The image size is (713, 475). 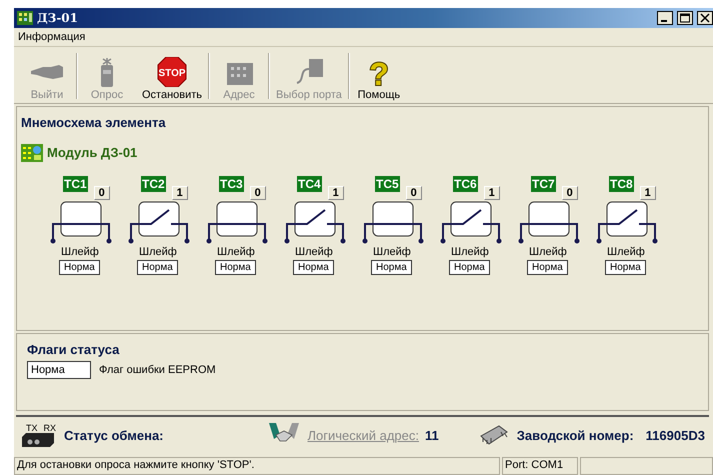 What do you see at coordinates (94, 122) in the screenshot?
I see `section-title: Мнемосхема элемента` at bounding box center [94, 122].